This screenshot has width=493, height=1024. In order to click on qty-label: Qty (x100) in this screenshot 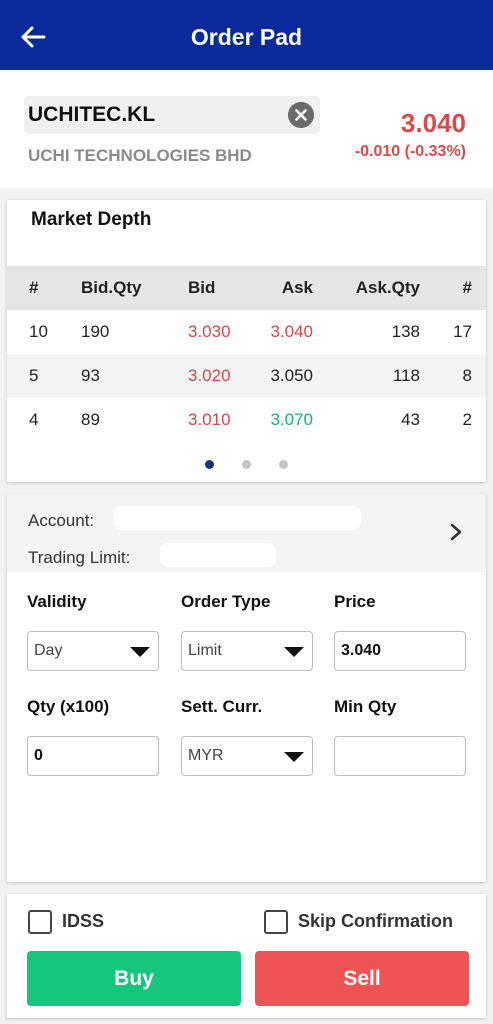, I will do `click(68, 706)`.